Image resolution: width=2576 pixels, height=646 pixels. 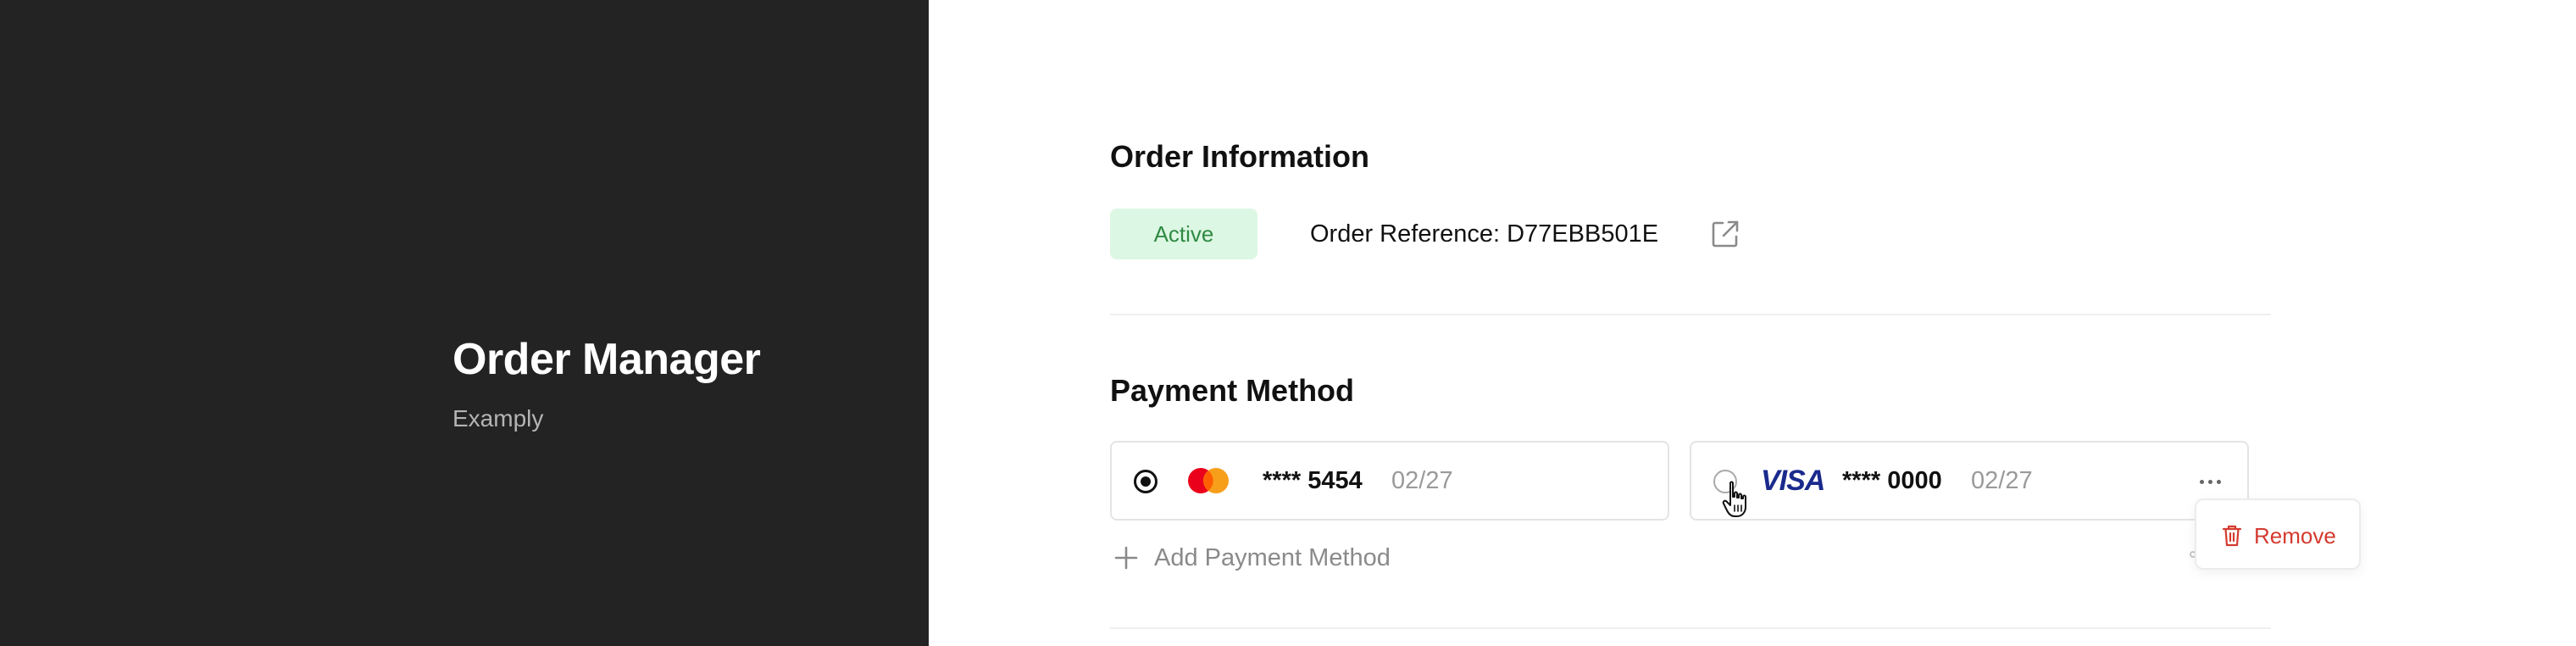 What do you see at coordinates (498, 418) in the screenshot?
I see `app-subtitle: Examply` at bounding box center [498, 418].